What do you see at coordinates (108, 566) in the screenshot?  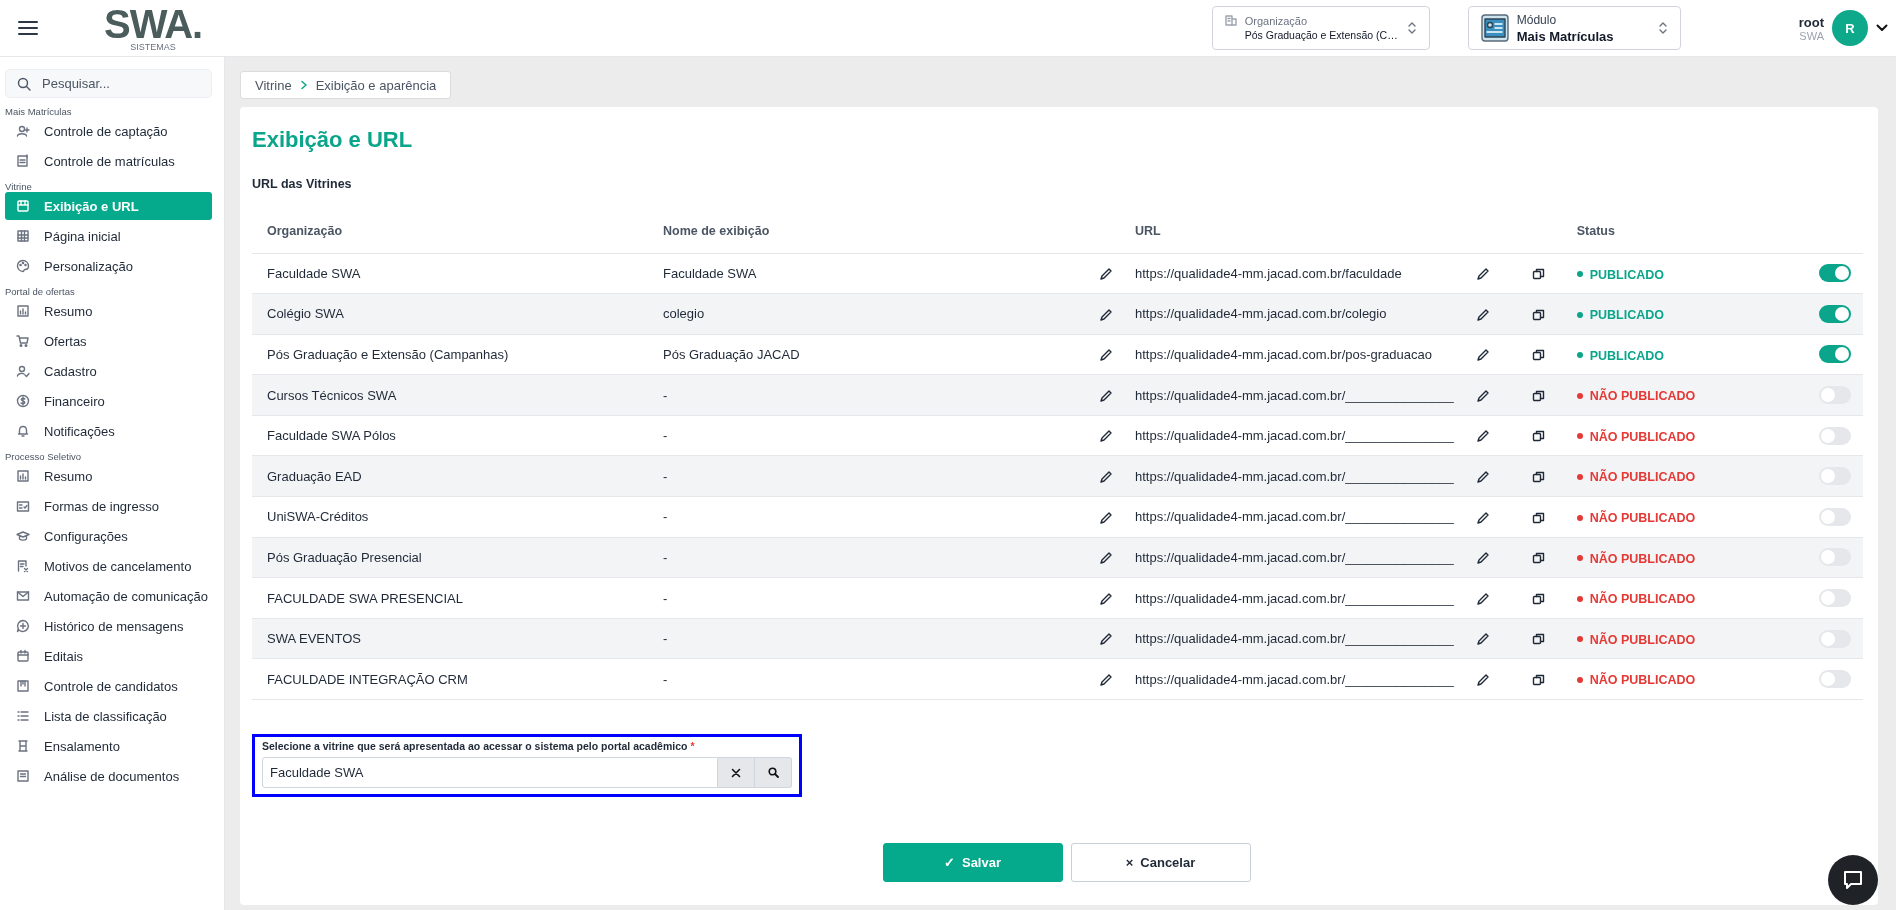 I see `sidebar-item: Motivos de cancelamento` at bounding box center [108, 566].